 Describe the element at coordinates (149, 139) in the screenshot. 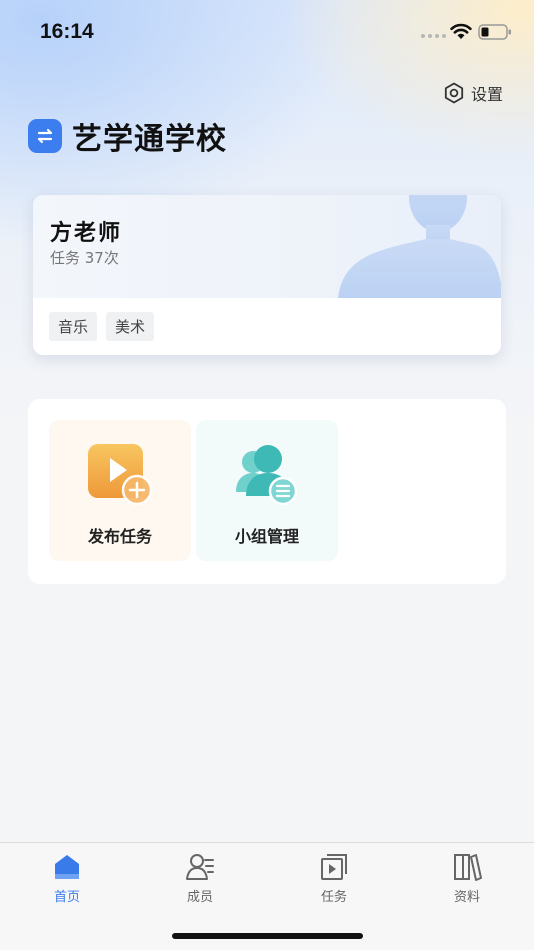

I see `school-name: 艺学通学校` at that location.